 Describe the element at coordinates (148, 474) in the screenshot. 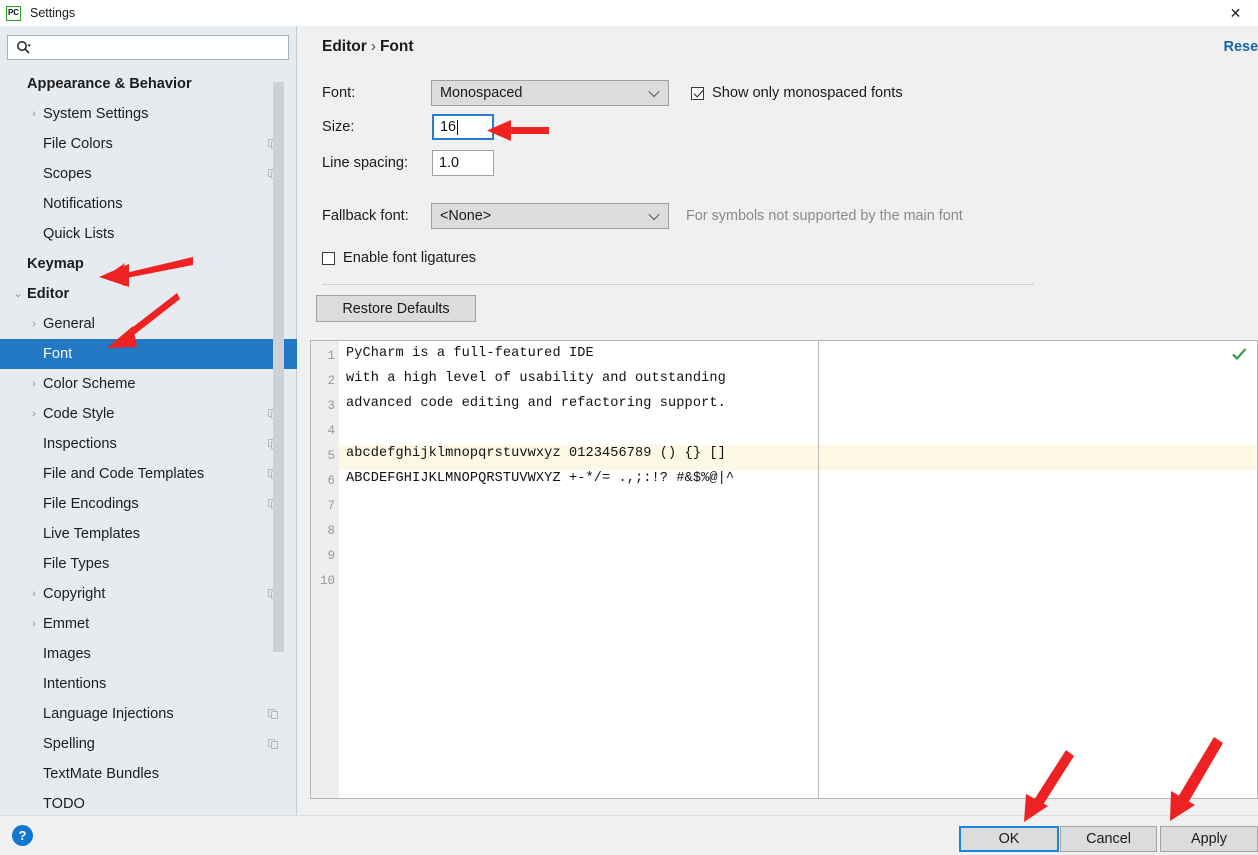

I see `sidebar-item-file-and-code-templates: File and Code Templates` at that location.